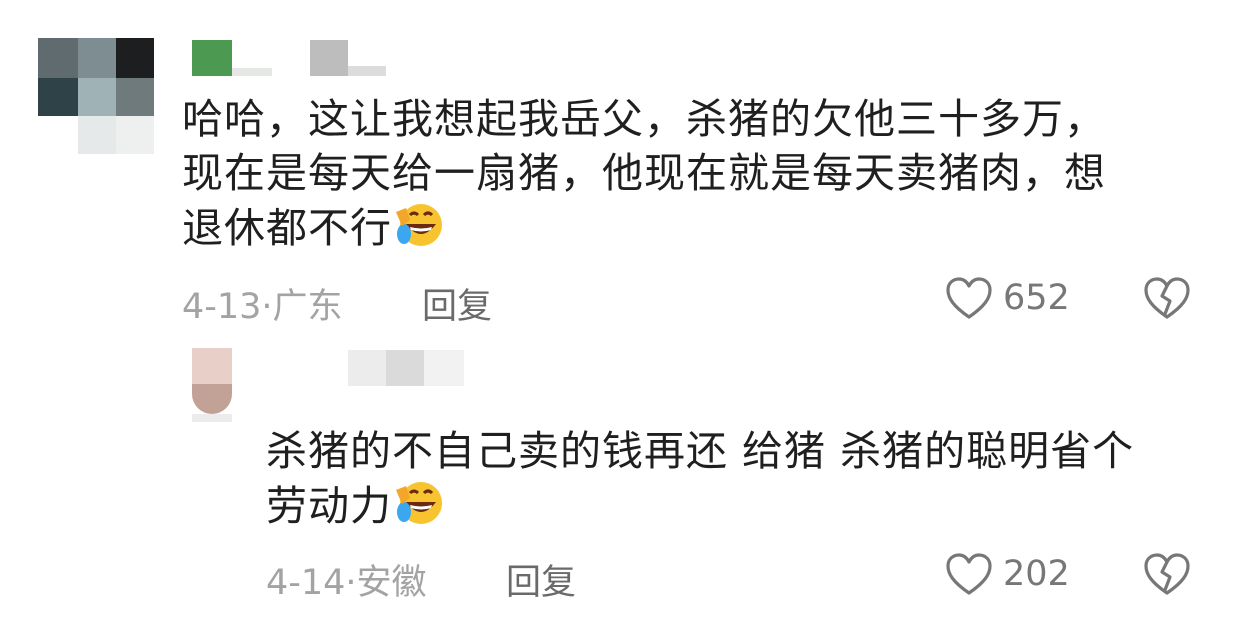  What do you see at coordinates (262, 307) in the screenshot?
I see `comment-date-location: 4-13·广东` at bounding box center [262, 307].